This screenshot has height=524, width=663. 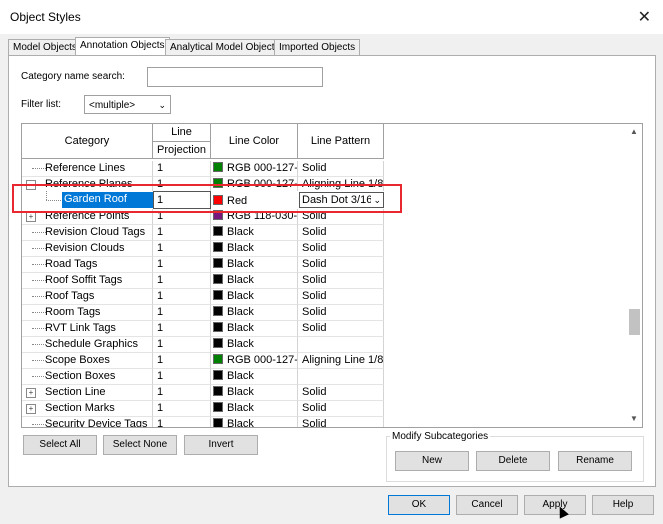 I want to click on category-cell: + Section Marks, so click(x=87, y=409).